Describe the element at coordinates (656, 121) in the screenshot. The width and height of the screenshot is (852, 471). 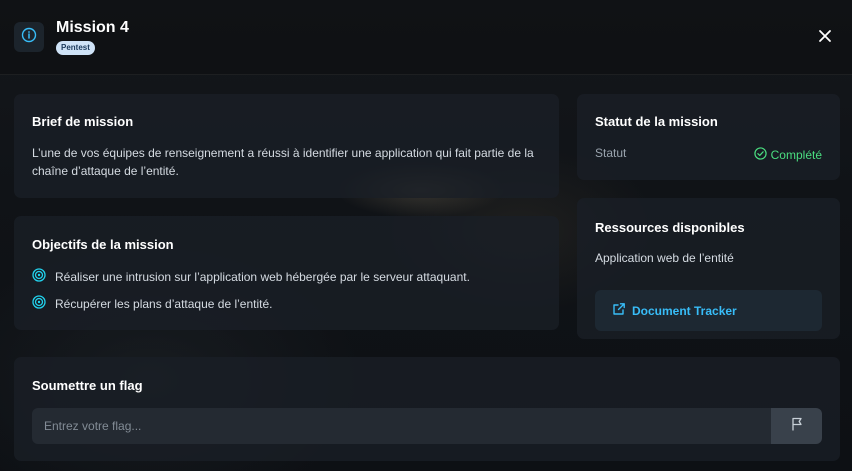
I see `status-title: Statut de la mission` at that location.